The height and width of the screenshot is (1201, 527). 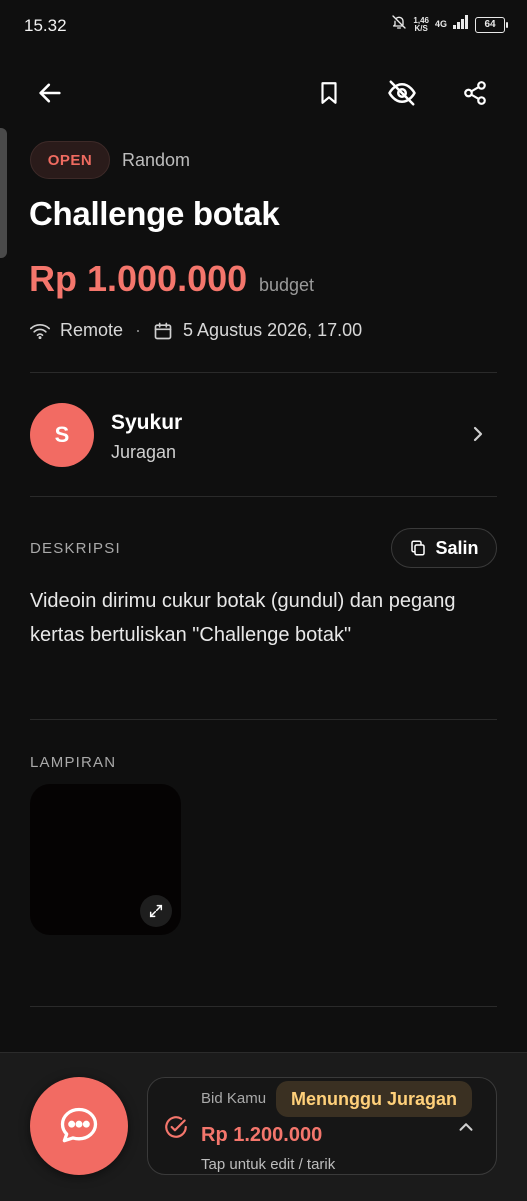 What do you see at coordinates (144, 452) in the screenshot?
I see `owner-role: Juragan` at bounding box center [144, 452].